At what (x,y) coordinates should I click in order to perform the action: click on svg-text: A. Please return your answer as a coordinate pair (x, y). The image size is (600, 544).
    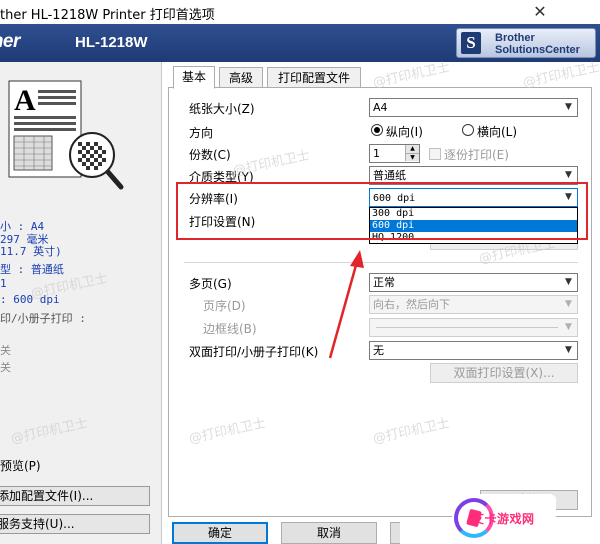
    Looking at the image, I should click on (25, 100).